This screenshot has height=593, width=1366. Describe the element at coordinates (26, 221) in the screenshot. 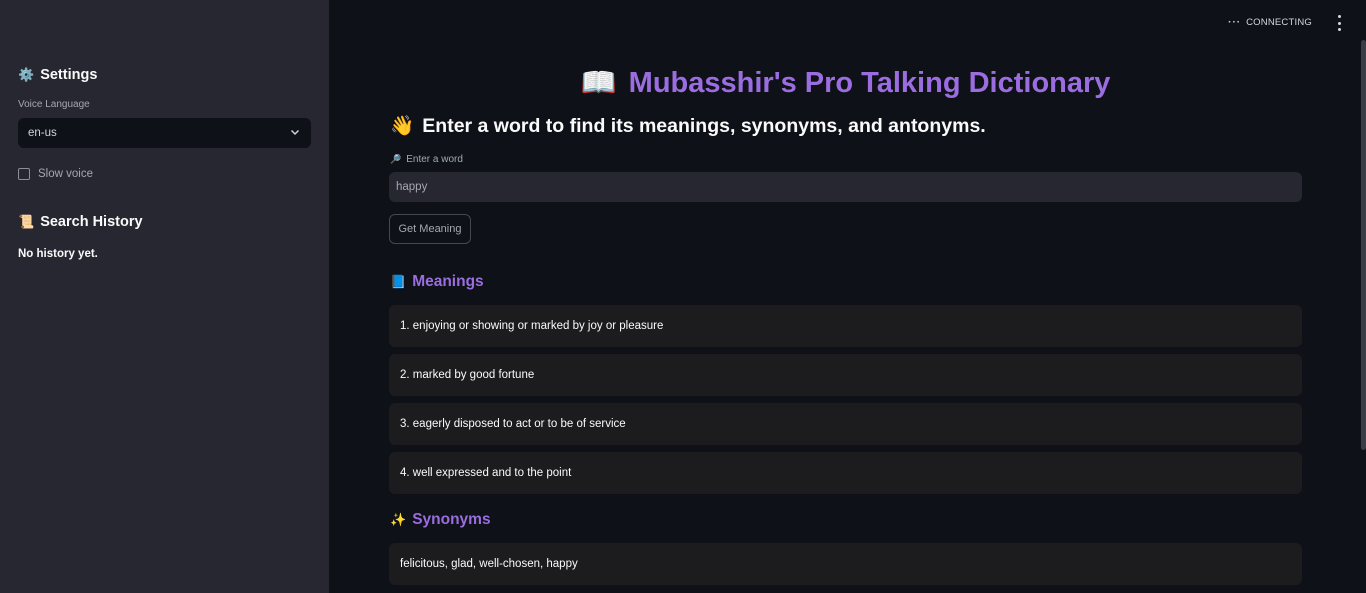

I see `scroll-icon: 📜` at that location.